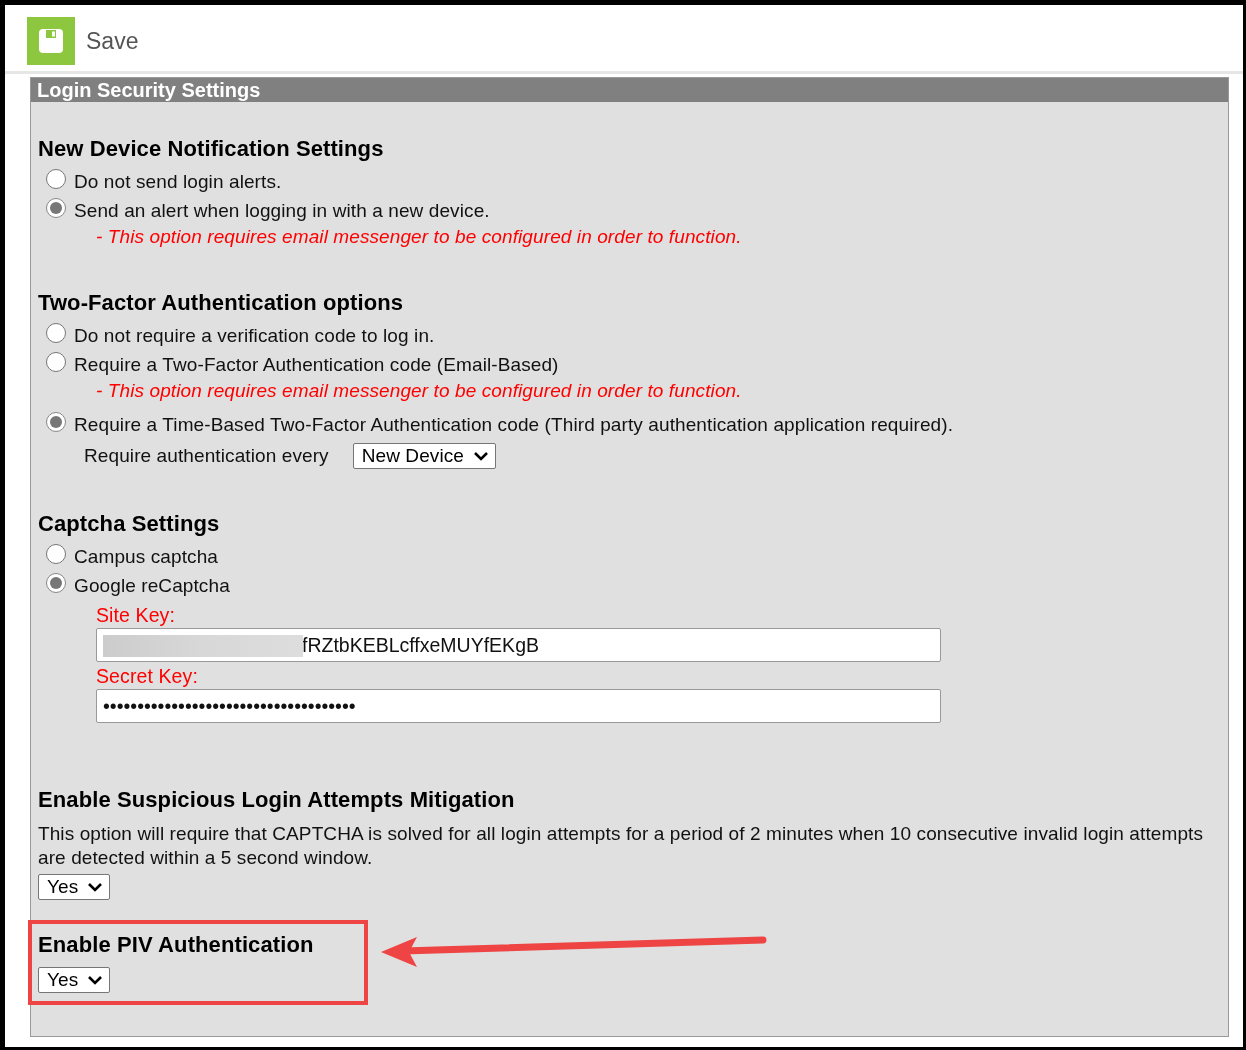 The height and width of the screenshot is (1050, 1246). What do you see at coordinates (206, 456) in the screenshot?
I see `field-label: Require authentication every` at bounding box center [206, 456].